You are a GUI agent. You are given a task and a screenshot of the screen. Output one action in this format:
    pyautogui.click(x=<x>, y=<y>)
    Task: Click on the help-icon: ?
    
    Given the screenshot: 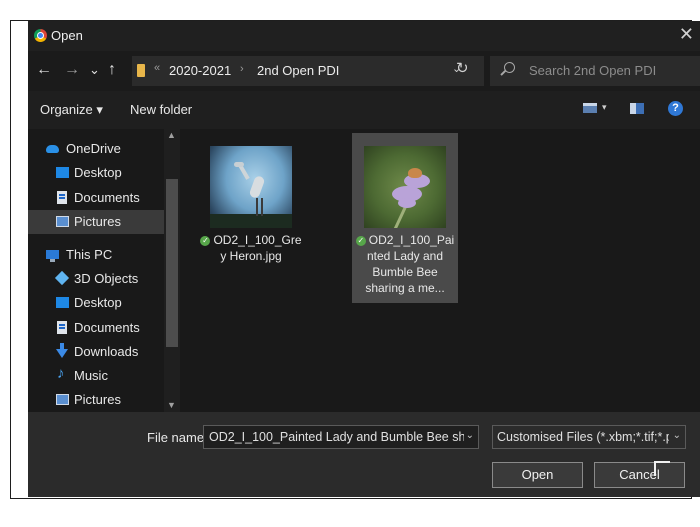 What is the action you would take?
    pyautogui.click(x=675, y=108)
    